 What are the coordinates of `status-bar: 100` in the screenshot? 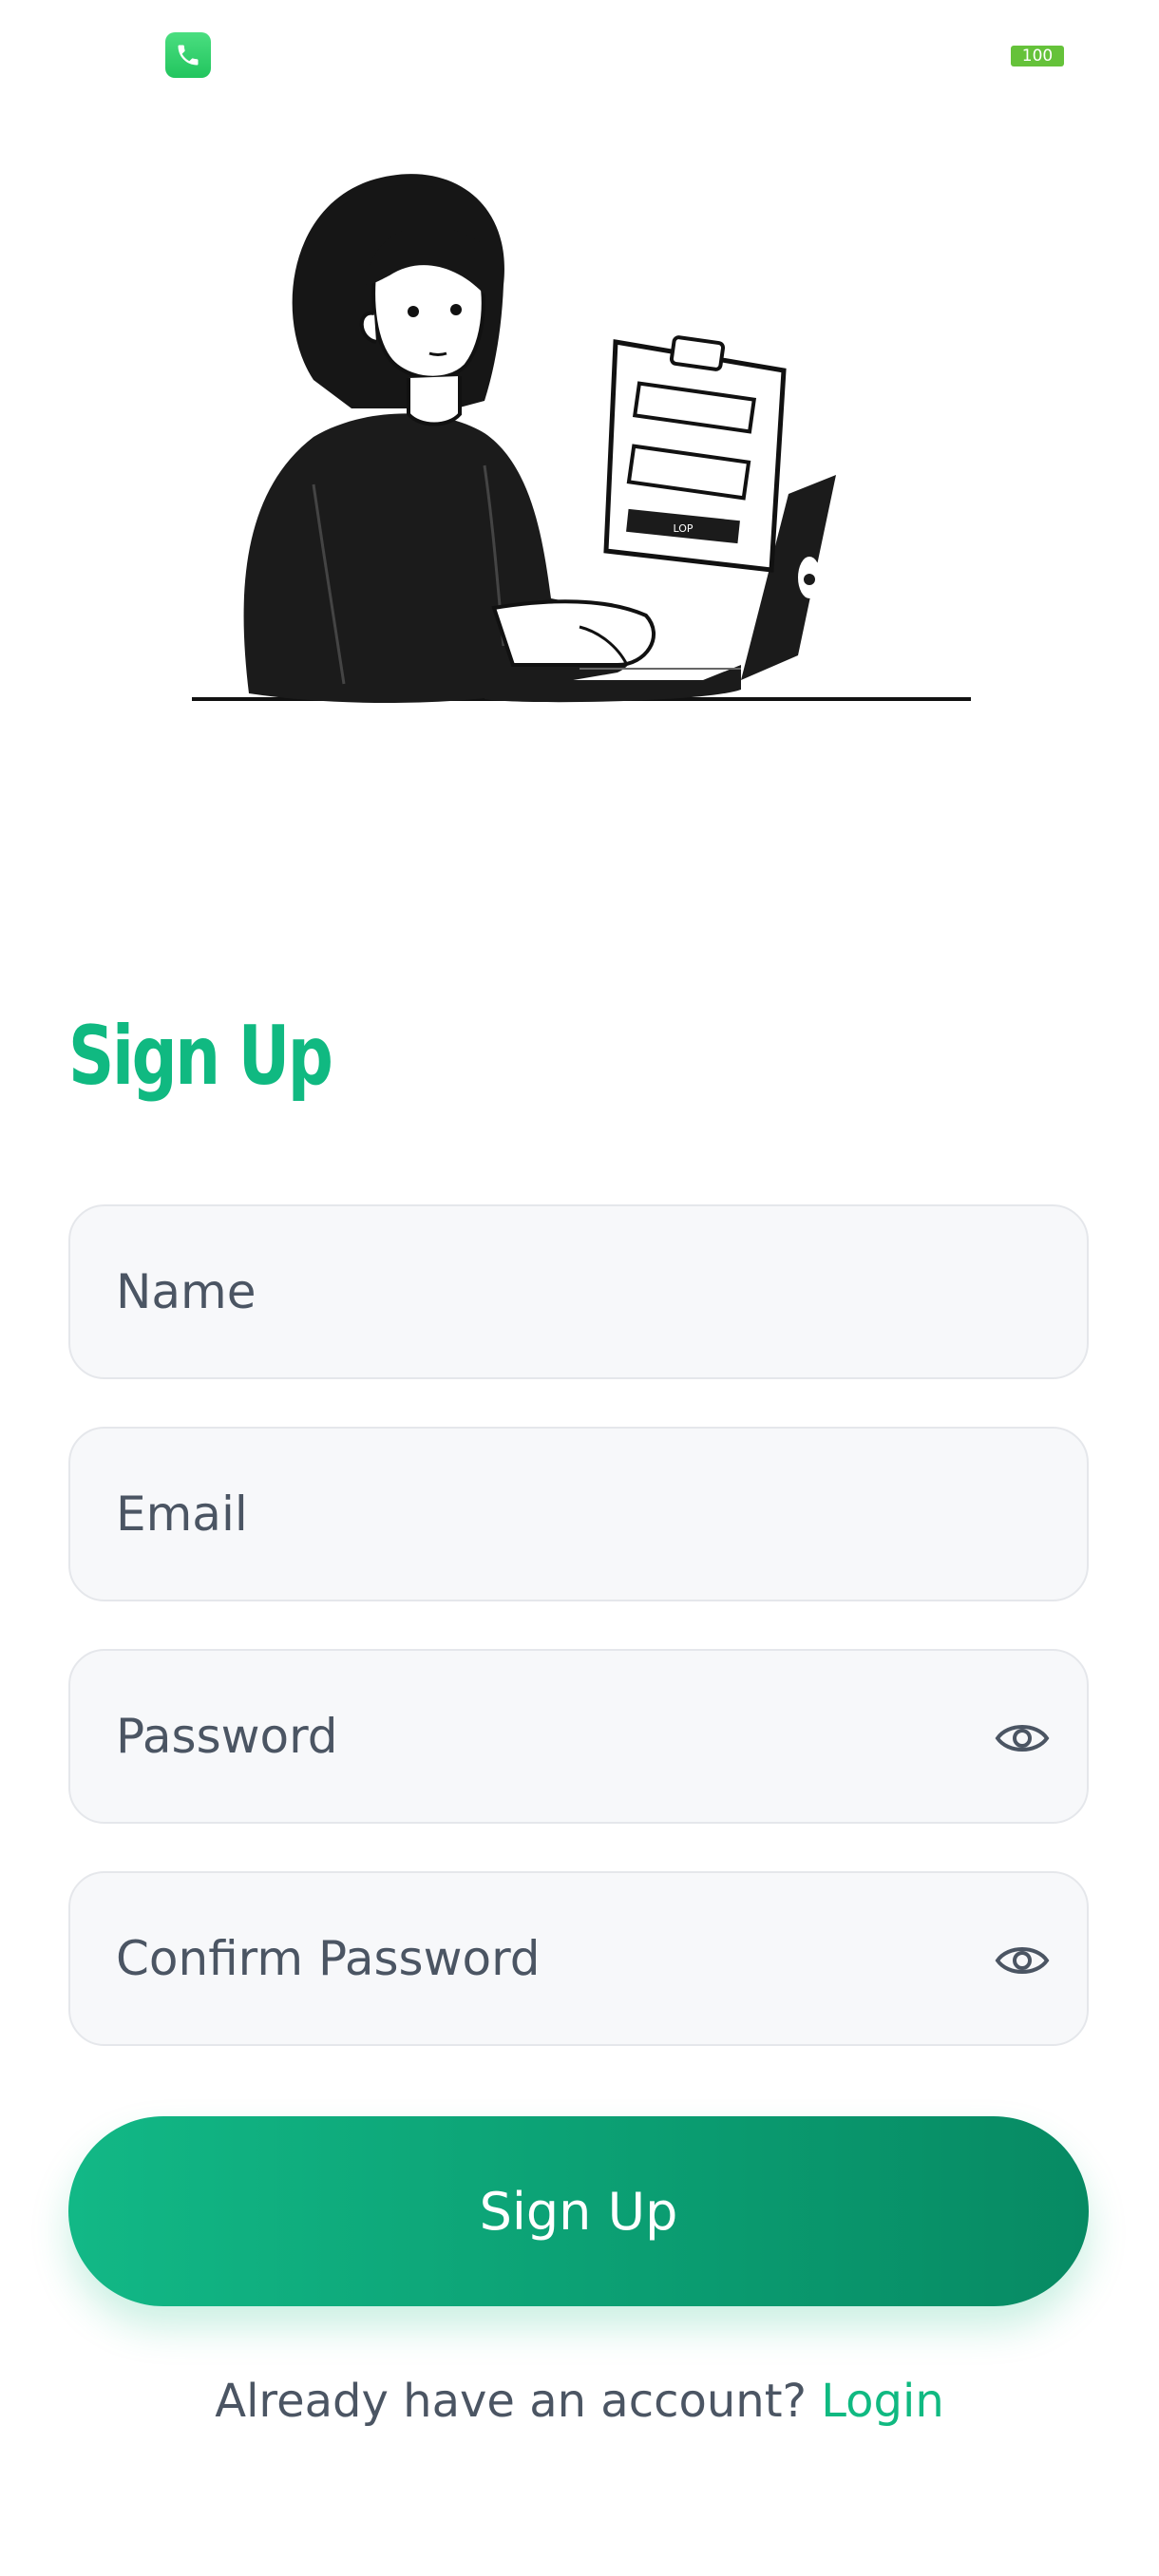 It's located at (579, 57).